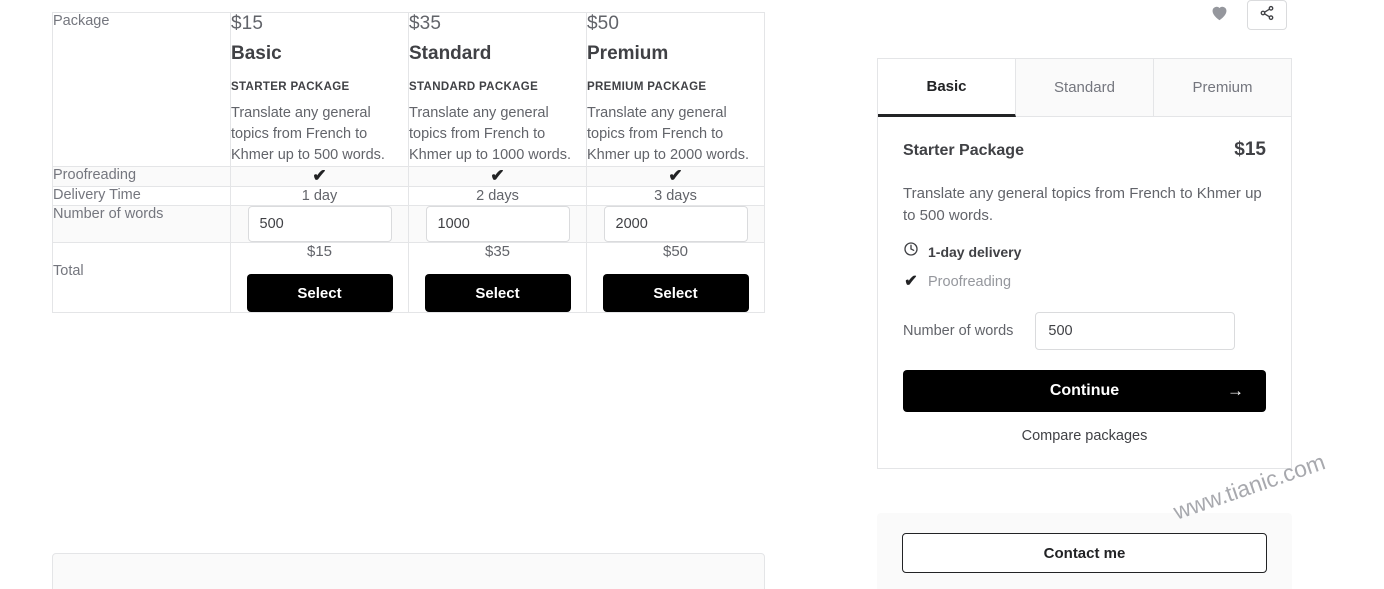 Image resolution: width=1384 pixels, height=589 pixels. I want to click on heart-icon, so click(1219, 15).